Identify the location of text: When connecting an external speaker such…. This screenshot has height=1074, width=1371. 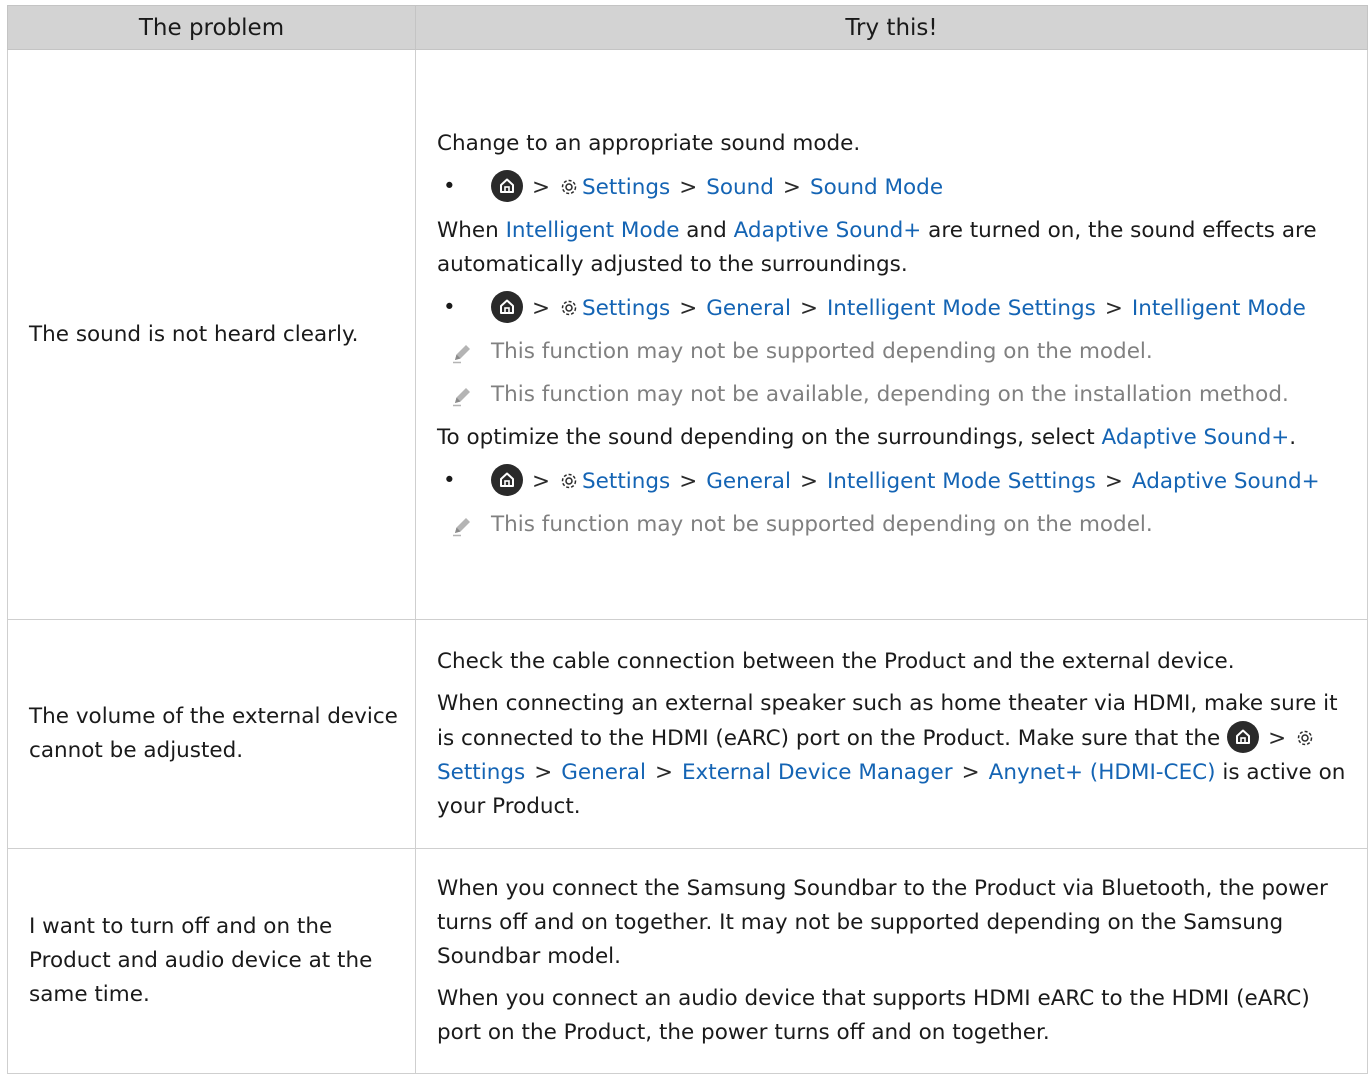
(887, 720).